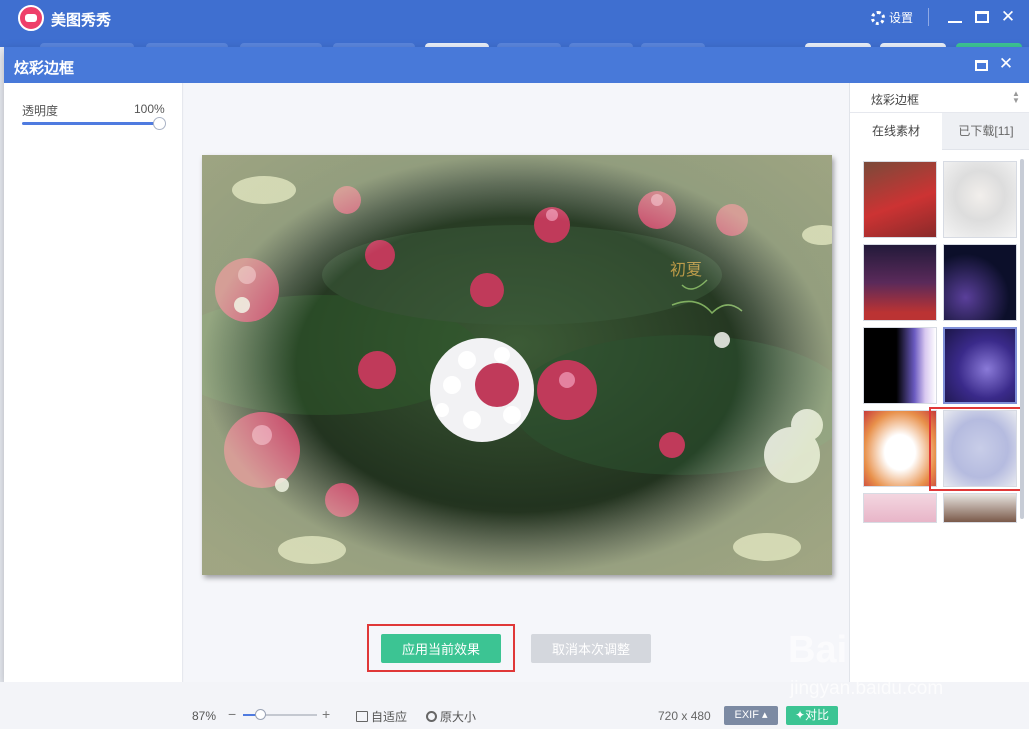 This screenshot has height=729, width=1029. Describe the element at coordinates (1008, 16) in the screenshot. I see `close-button: ✕` at that location.